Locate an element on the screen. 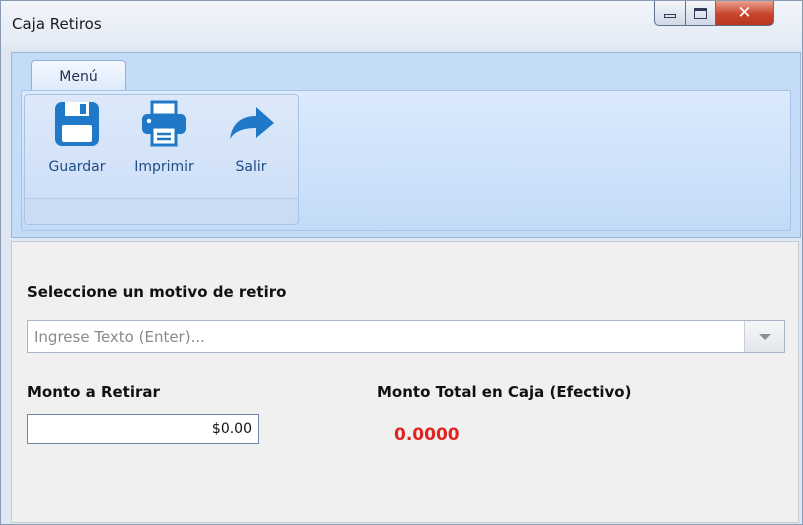  chevron-down-icon is located at coordinates (764, 336).